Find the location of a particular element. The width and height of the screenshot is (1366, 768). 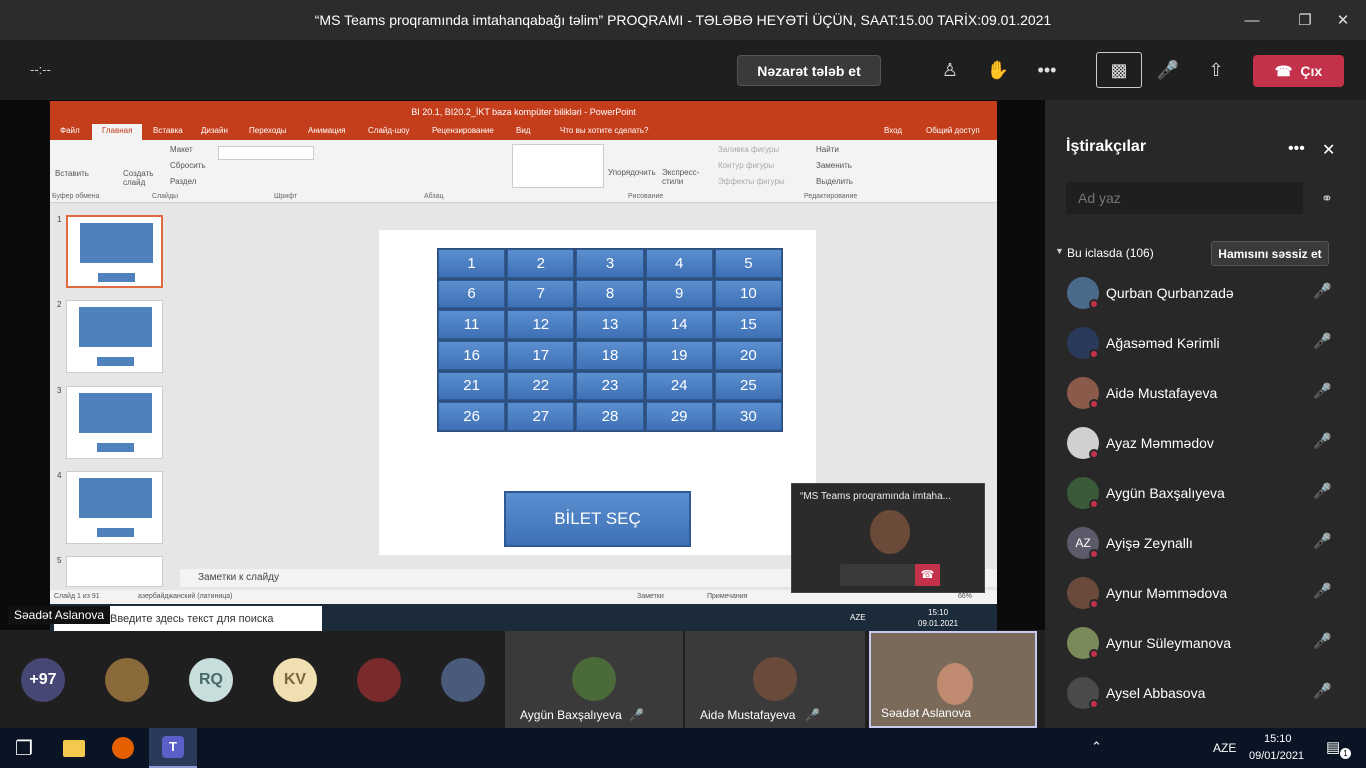

ticket-cell: 21 is located at coordinates (472, 386).